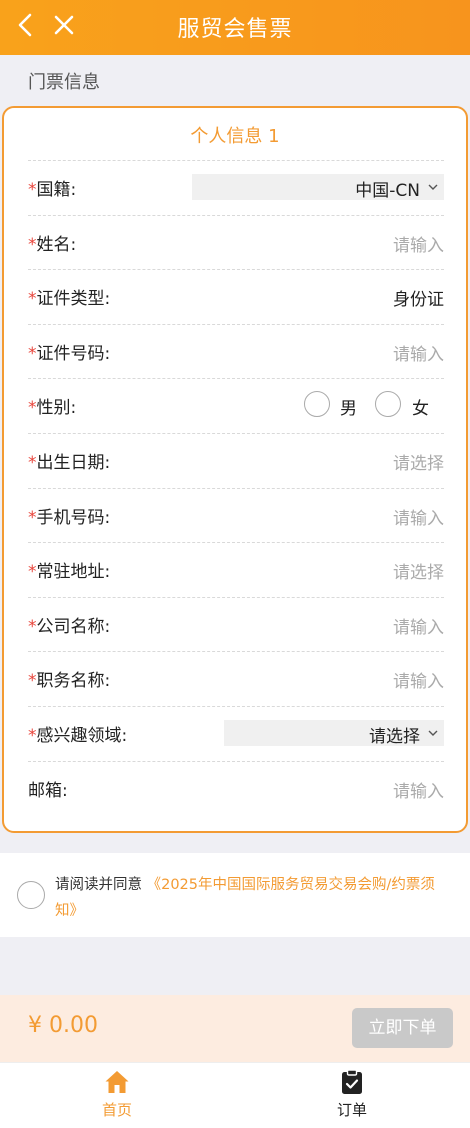  Describe the element at coordinates (73, 572) in the screenshot. I see `field-label-text: 常驻地址:` at that location.